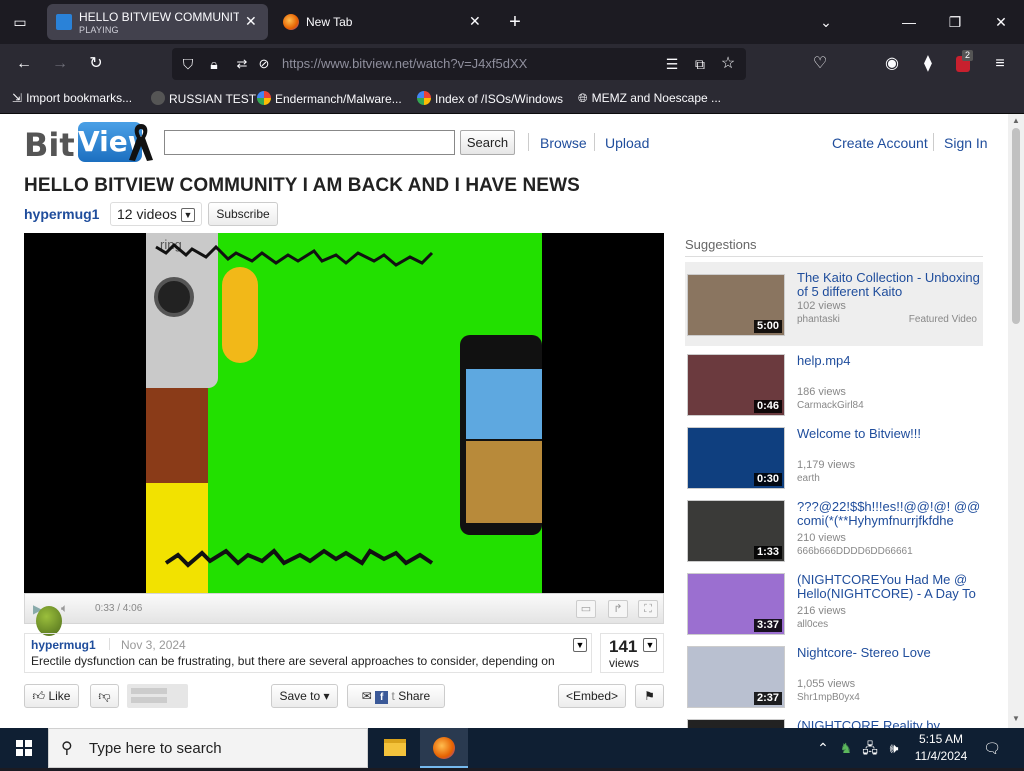  I want to click on forward-arrow-icon: →, so click(60, 64).